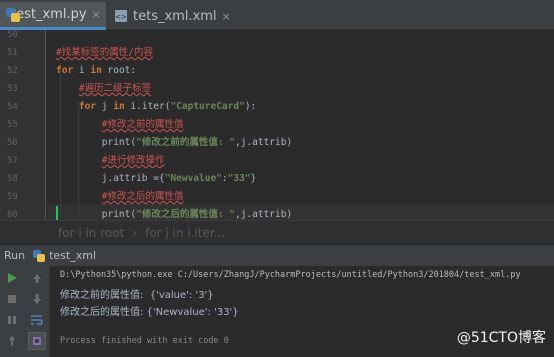 Image resolution: width=554 pixels, height=357 pixels. Describe the element at coordinates (12, 278) in the screenshot. I see `run-icon` at that location.